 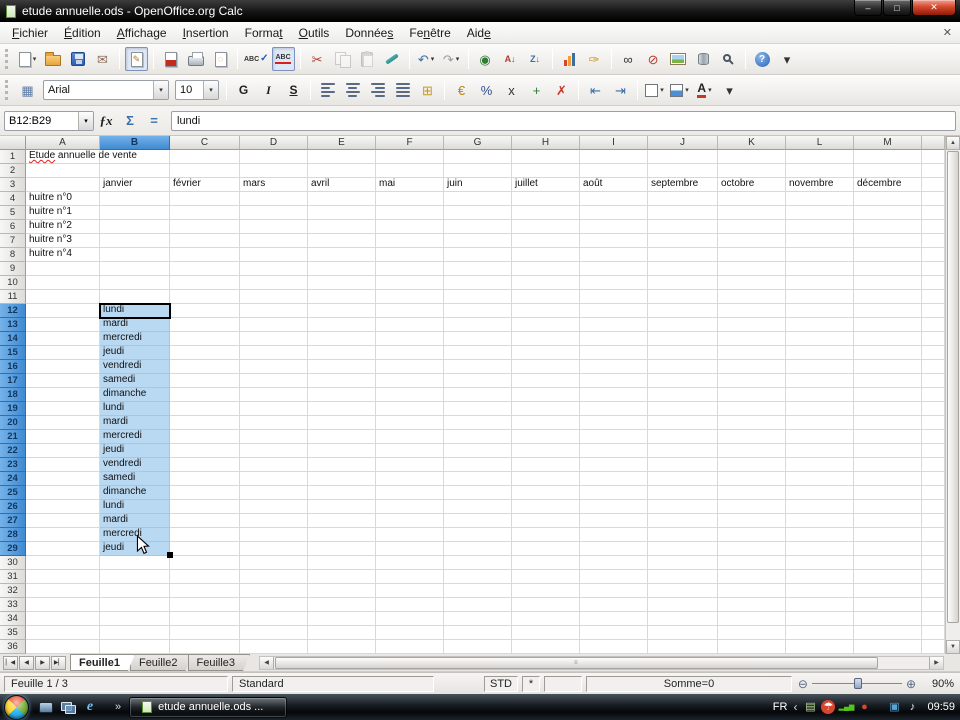 What do you see at coordinates (888, 213) in the screenshot?
I see `cell-M5` at bounding box center [888, 213].